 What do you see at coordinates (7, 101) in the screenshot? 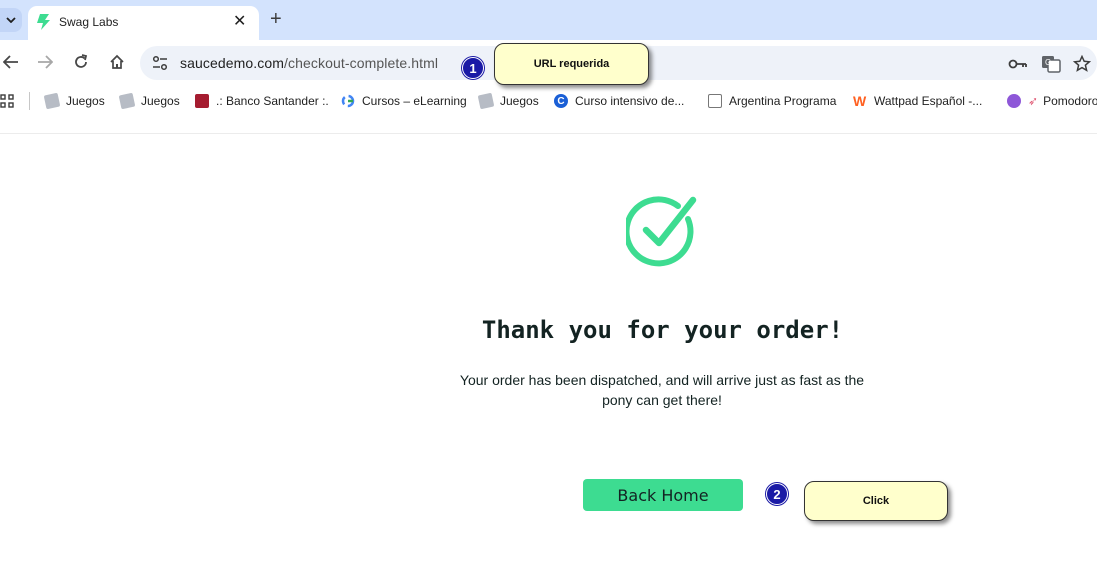
I see `apps-grid-icon` at bounding box center [7, 101].